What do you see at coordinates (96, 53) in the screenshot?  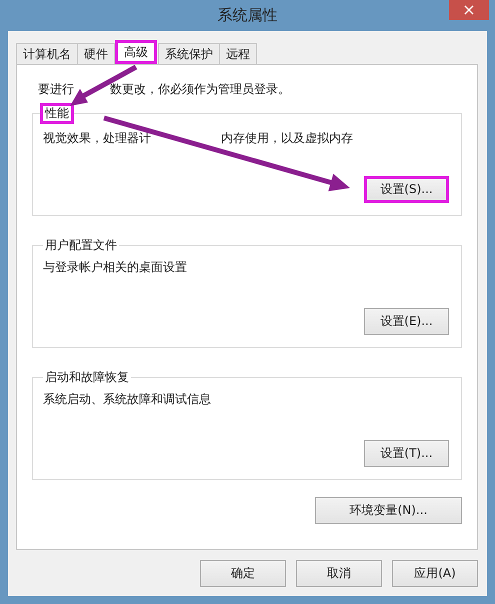 I see `tab: 硬件` at bounding box center [96, 53].